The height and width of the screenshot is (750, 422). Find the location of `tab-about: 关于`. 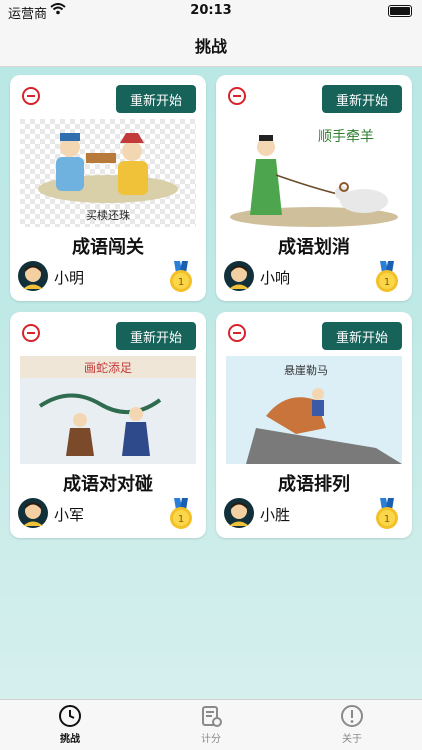

tab-about: 关于 is located at coordinates (352, 724).